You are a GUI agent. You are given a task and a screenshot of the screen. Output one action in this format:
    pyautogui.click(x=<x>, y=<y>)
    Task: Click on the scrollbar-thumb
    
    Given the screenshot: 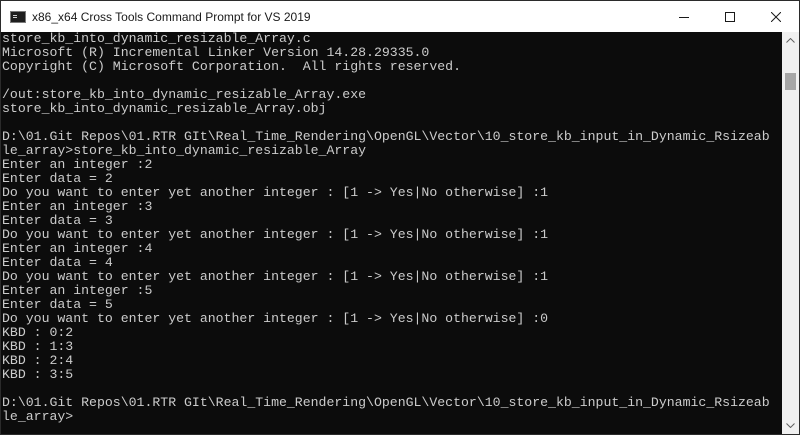 What is the action you would take?
    pyautogui.click(x=790, y=81)
    